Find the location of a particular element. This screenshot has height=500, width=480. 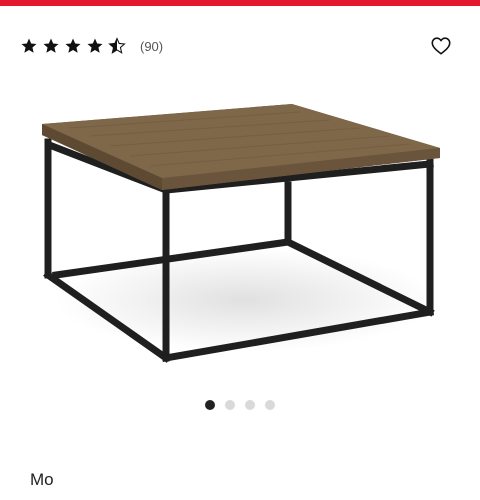

review-count: (90) is located at coordinates (151, 46).